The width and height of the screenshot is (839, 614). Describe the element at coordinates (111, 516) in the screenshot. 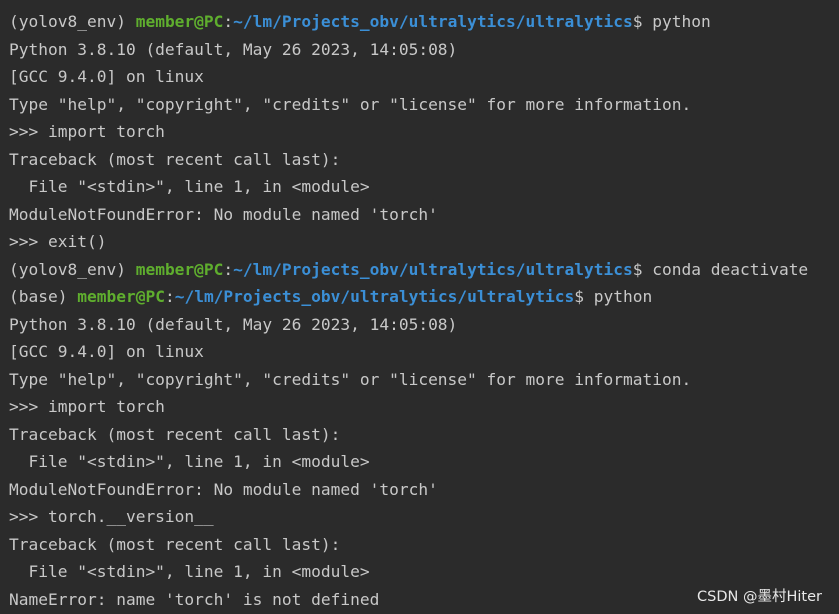

I see `repl-input-line: >>> torch.__version__` at that location.